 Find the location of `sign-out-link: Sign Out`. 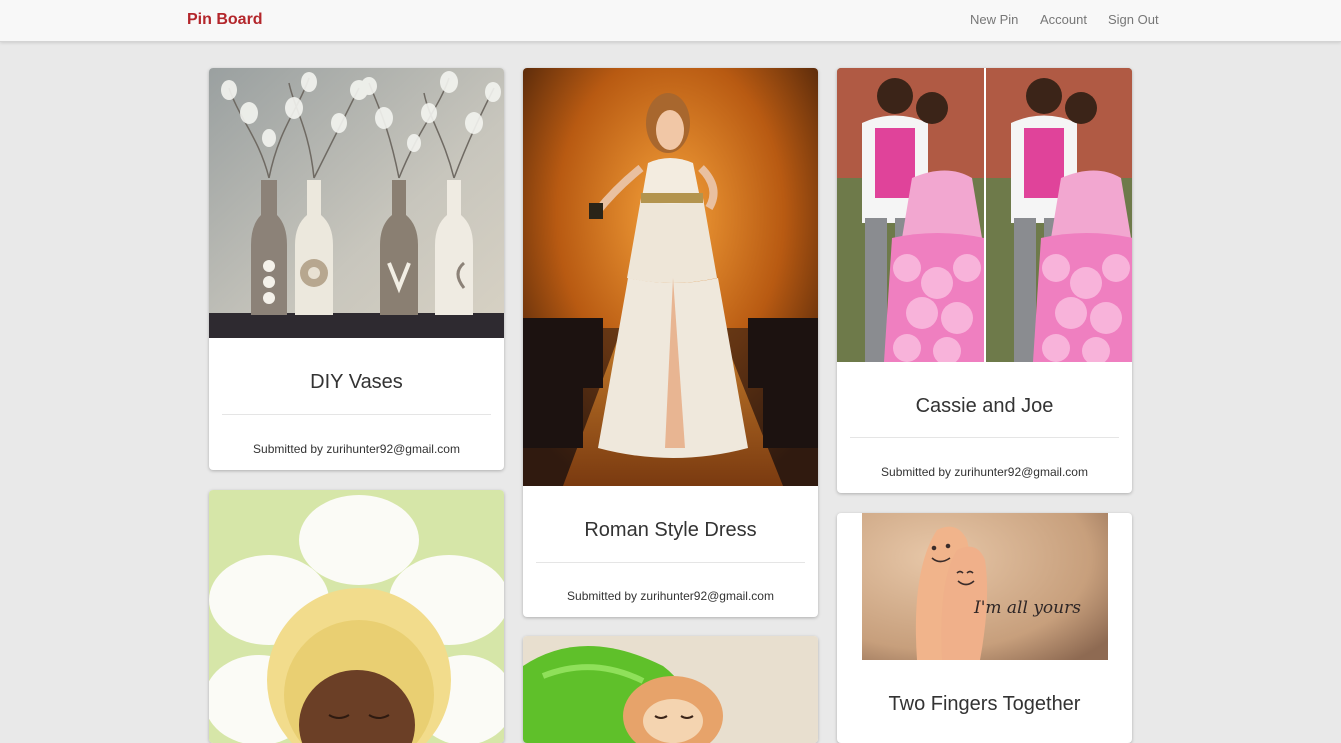

sign-out-link: Sign Out is located at coordinates (1133, 19).